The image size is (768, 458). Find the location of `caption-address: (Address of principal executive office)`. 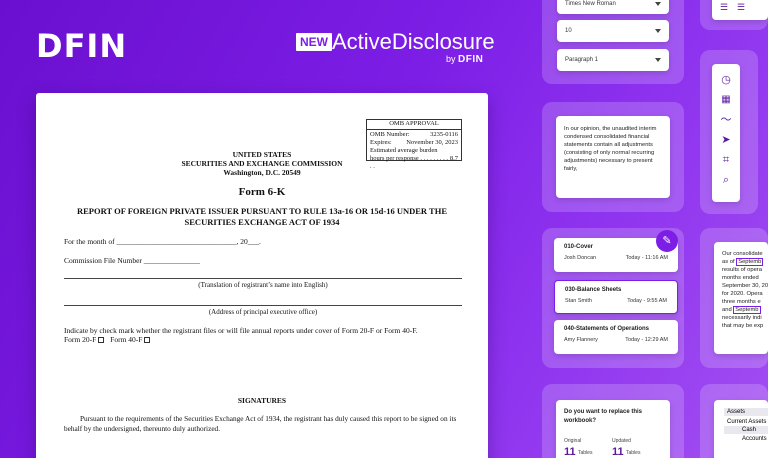

caption-address: (Address of principal executive office) is located at coordinates (263, 312).